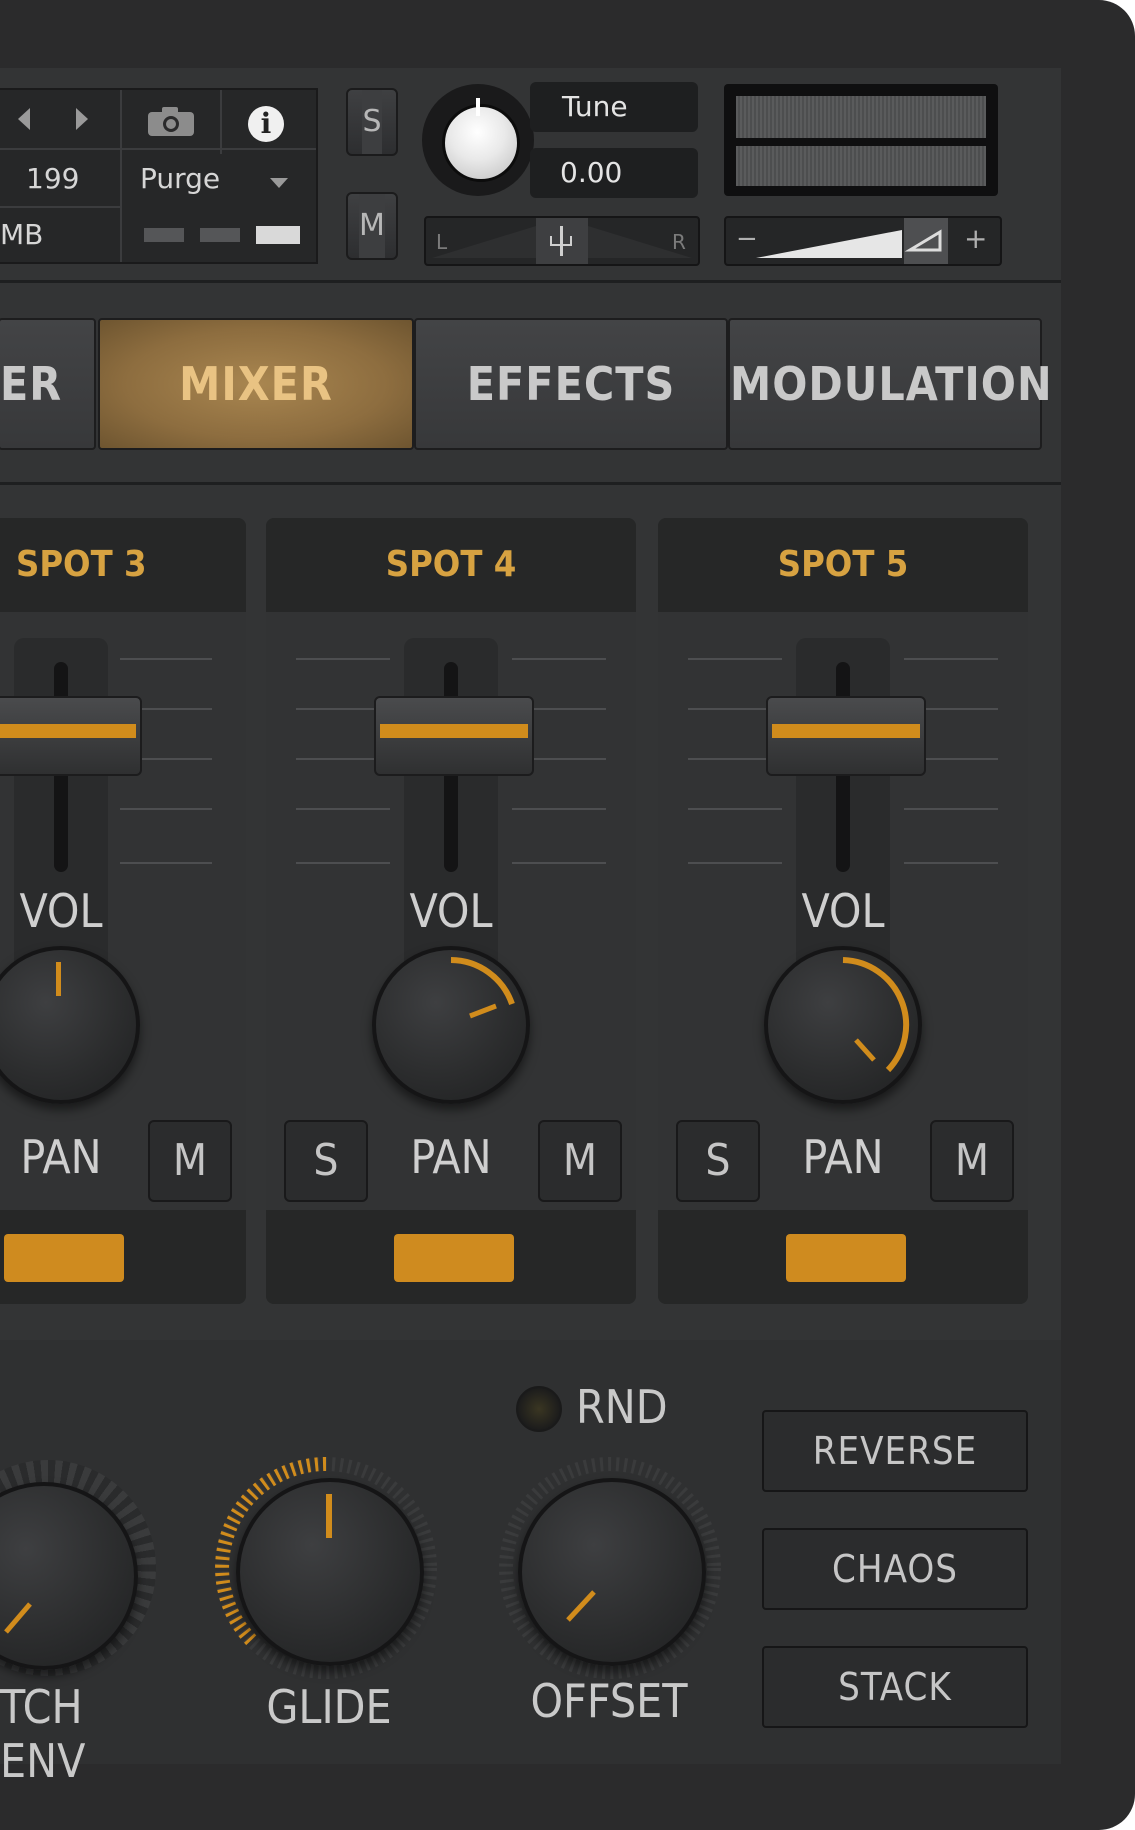 The width and height of the screenshot is (1135, 1830). What do you see at coordinates (442, 242) in the screenshot?
I see `pan-left-label: L` at bounding box center [442, 242].